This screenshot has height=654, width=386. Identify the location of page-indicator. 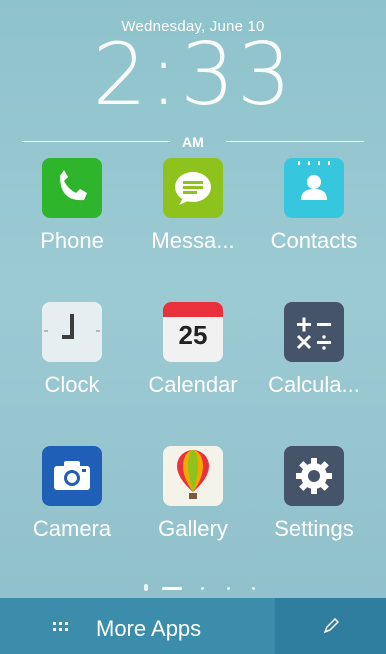
(193, 589).